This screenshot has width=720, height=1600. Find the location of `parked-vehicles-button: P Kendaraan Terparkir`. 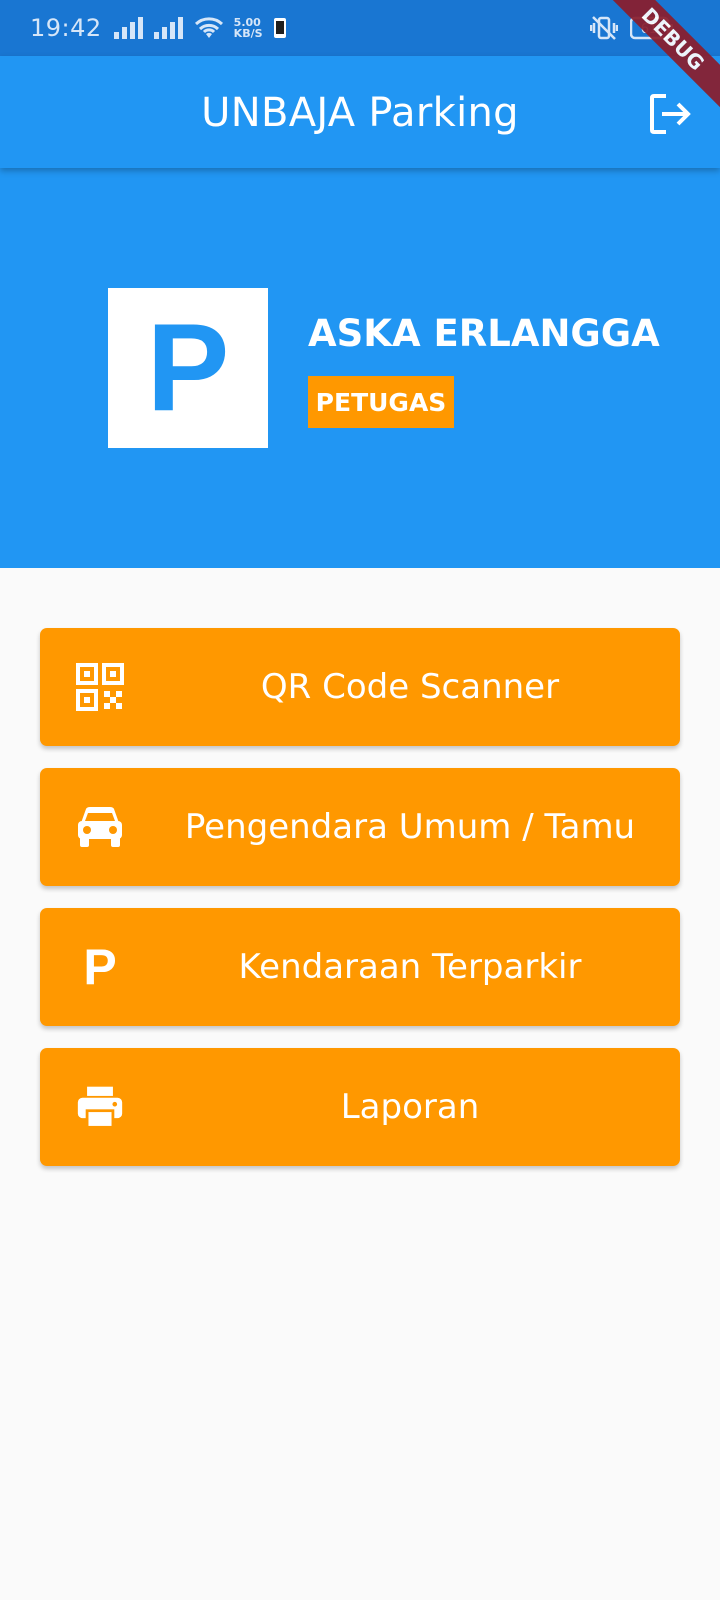

parked-vehicles-button: P Kendaraan Terparkir is located at coordinates (360, 967).